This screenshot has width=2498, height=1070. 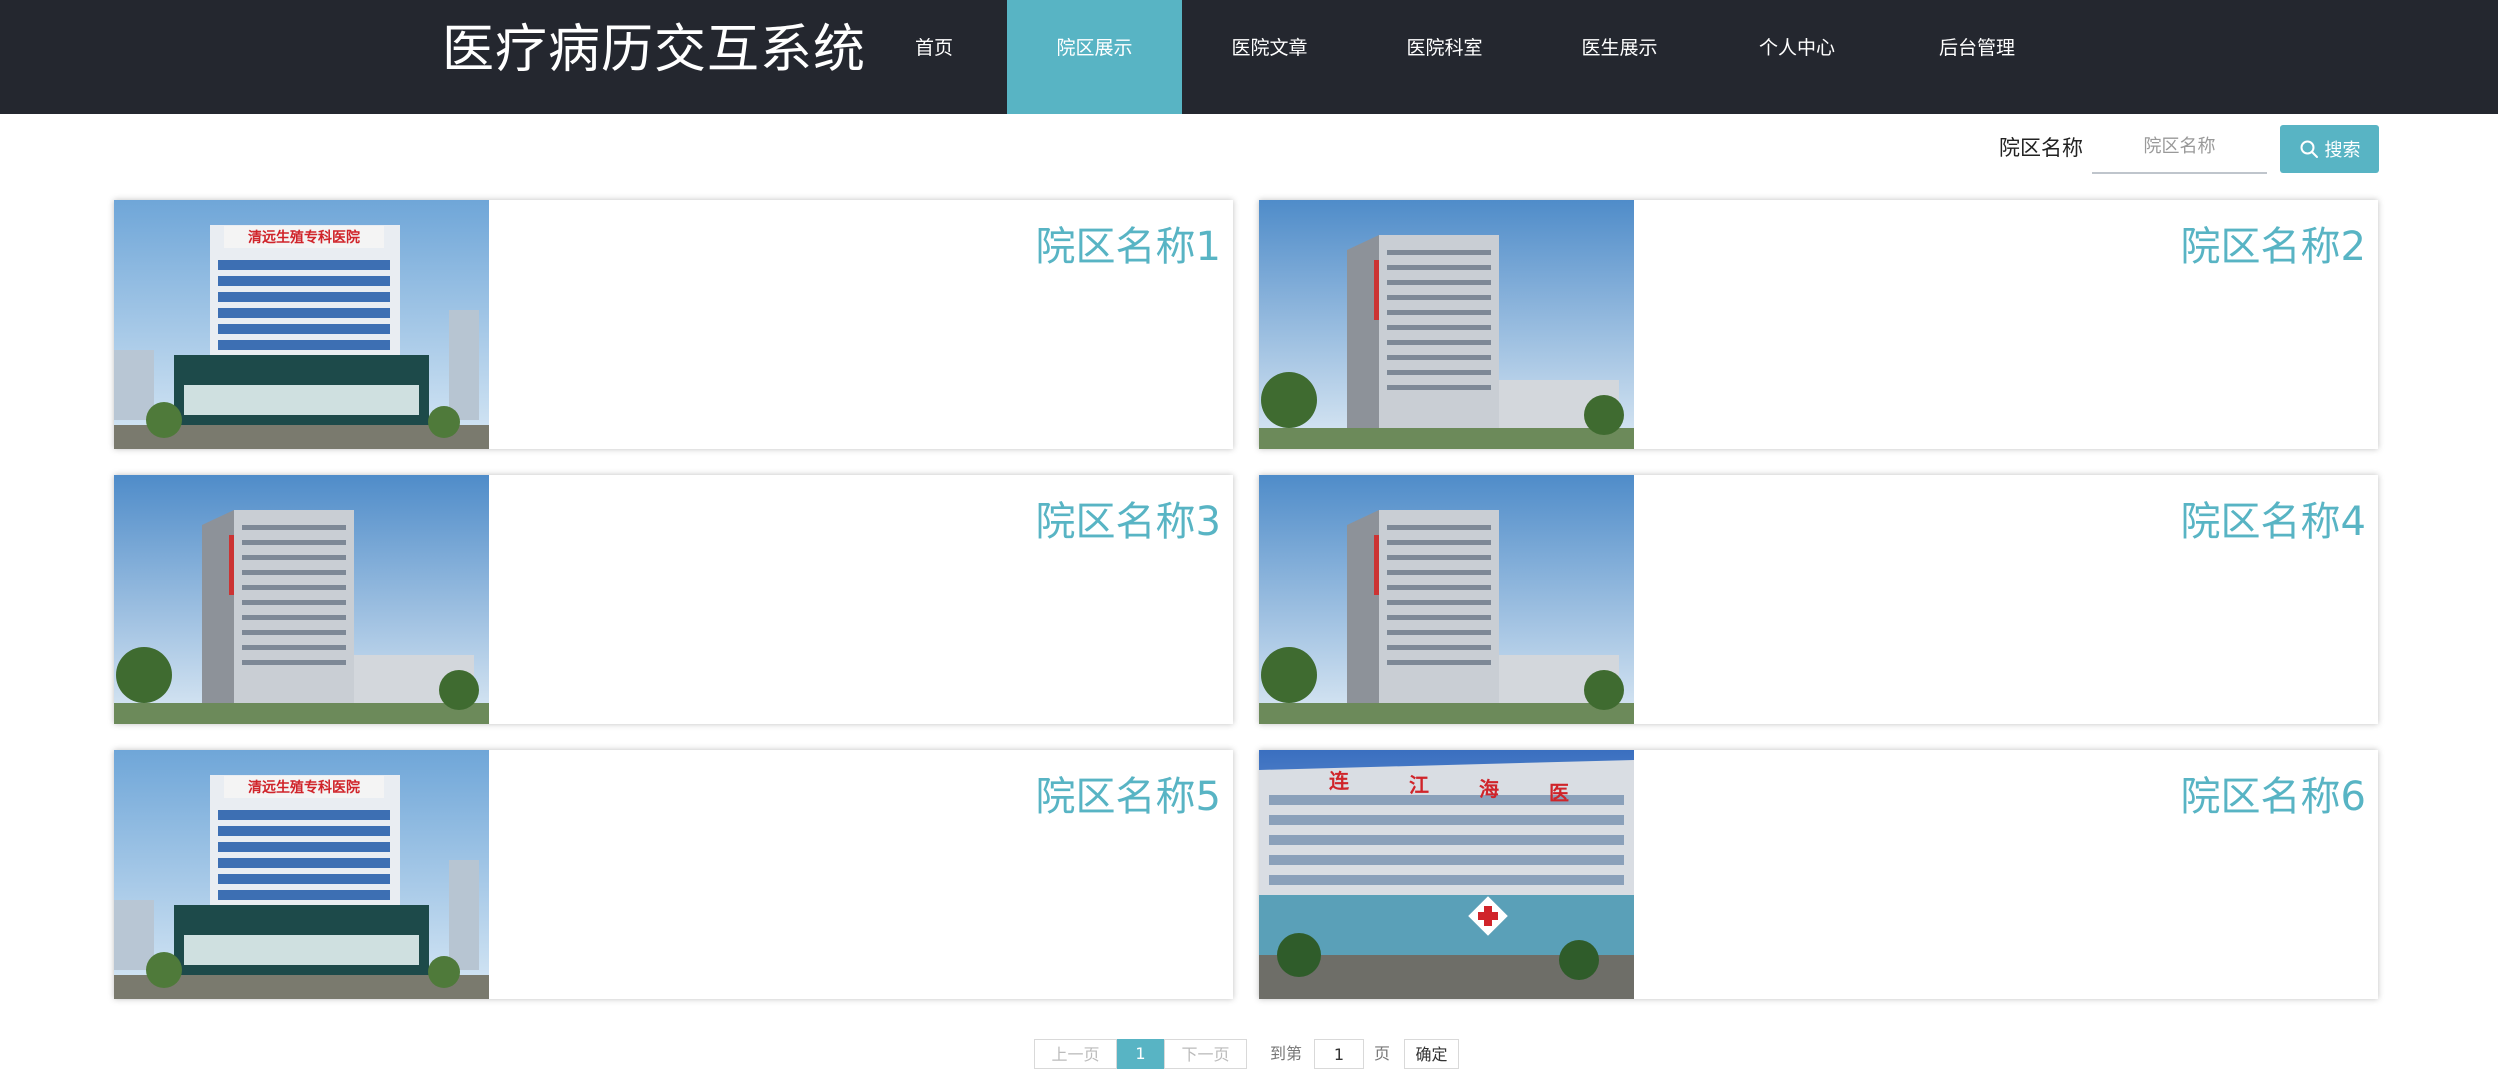 What do you see at coordinates (1797, 57) in the screenshot?
I see `nav-item-profile: 个人中心` at bounding box center [1797, 57].